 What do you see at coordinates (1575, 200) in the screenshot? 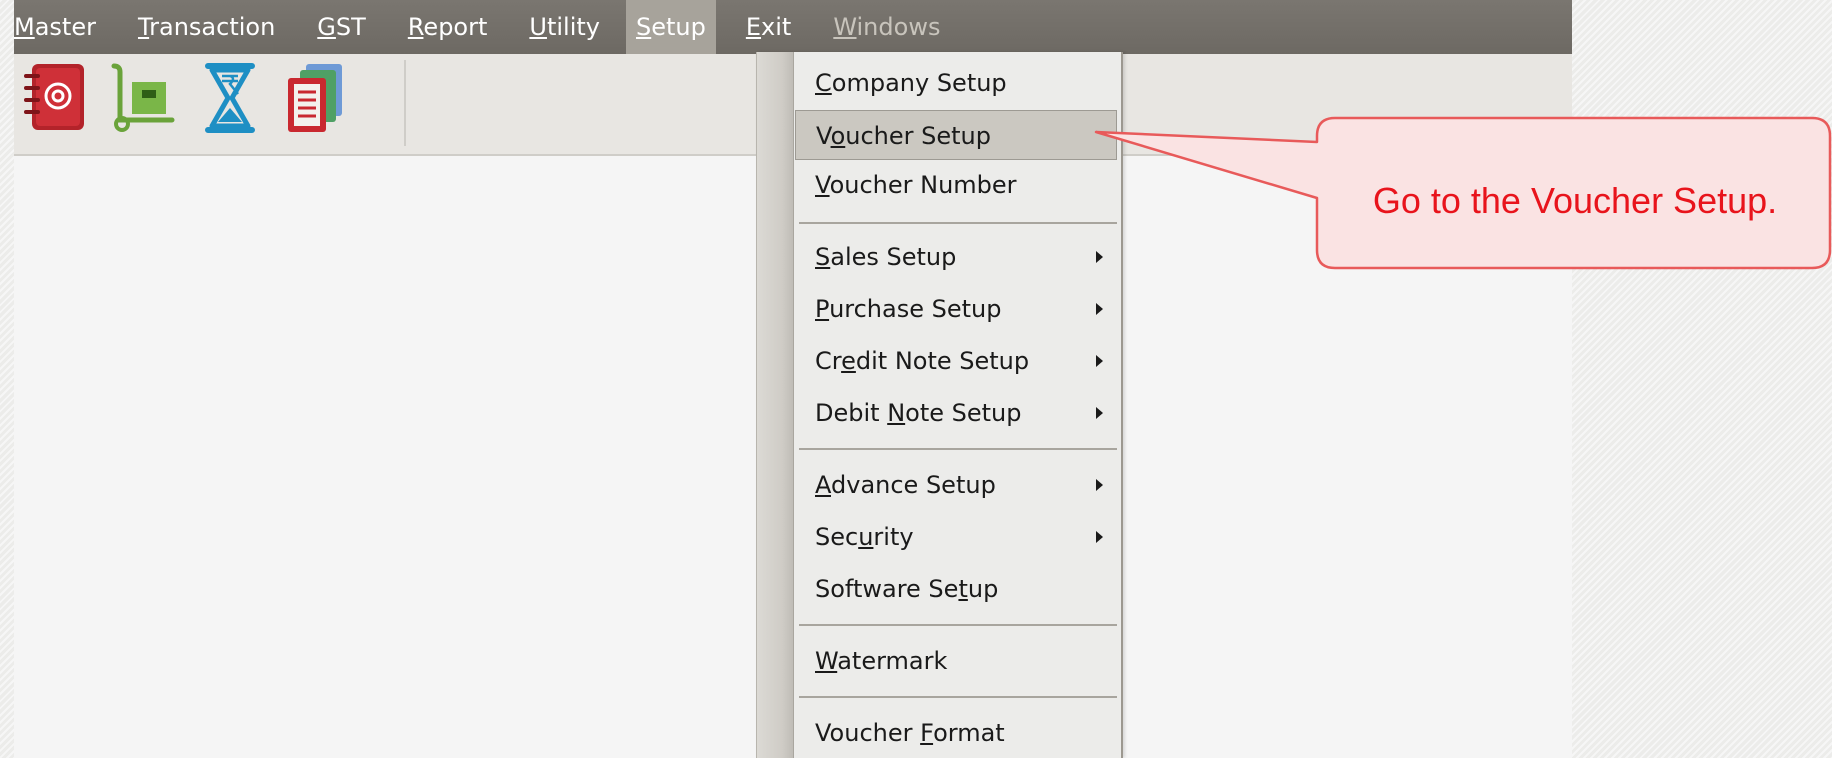
I see `callout-text: Go to the Voucher Setup.` at bounding box center [1575, 200].